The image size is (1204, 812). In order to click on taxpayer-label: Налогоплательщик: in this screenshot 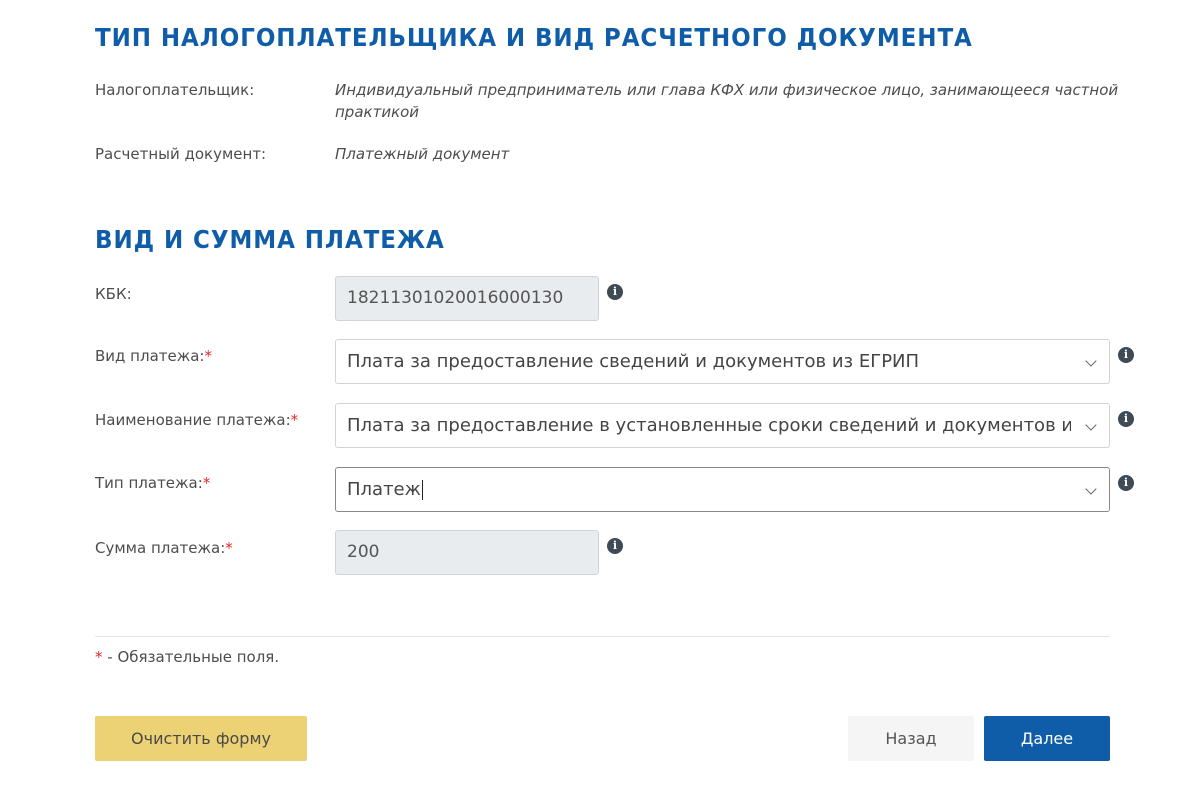, I will do `click(175, 90)`.